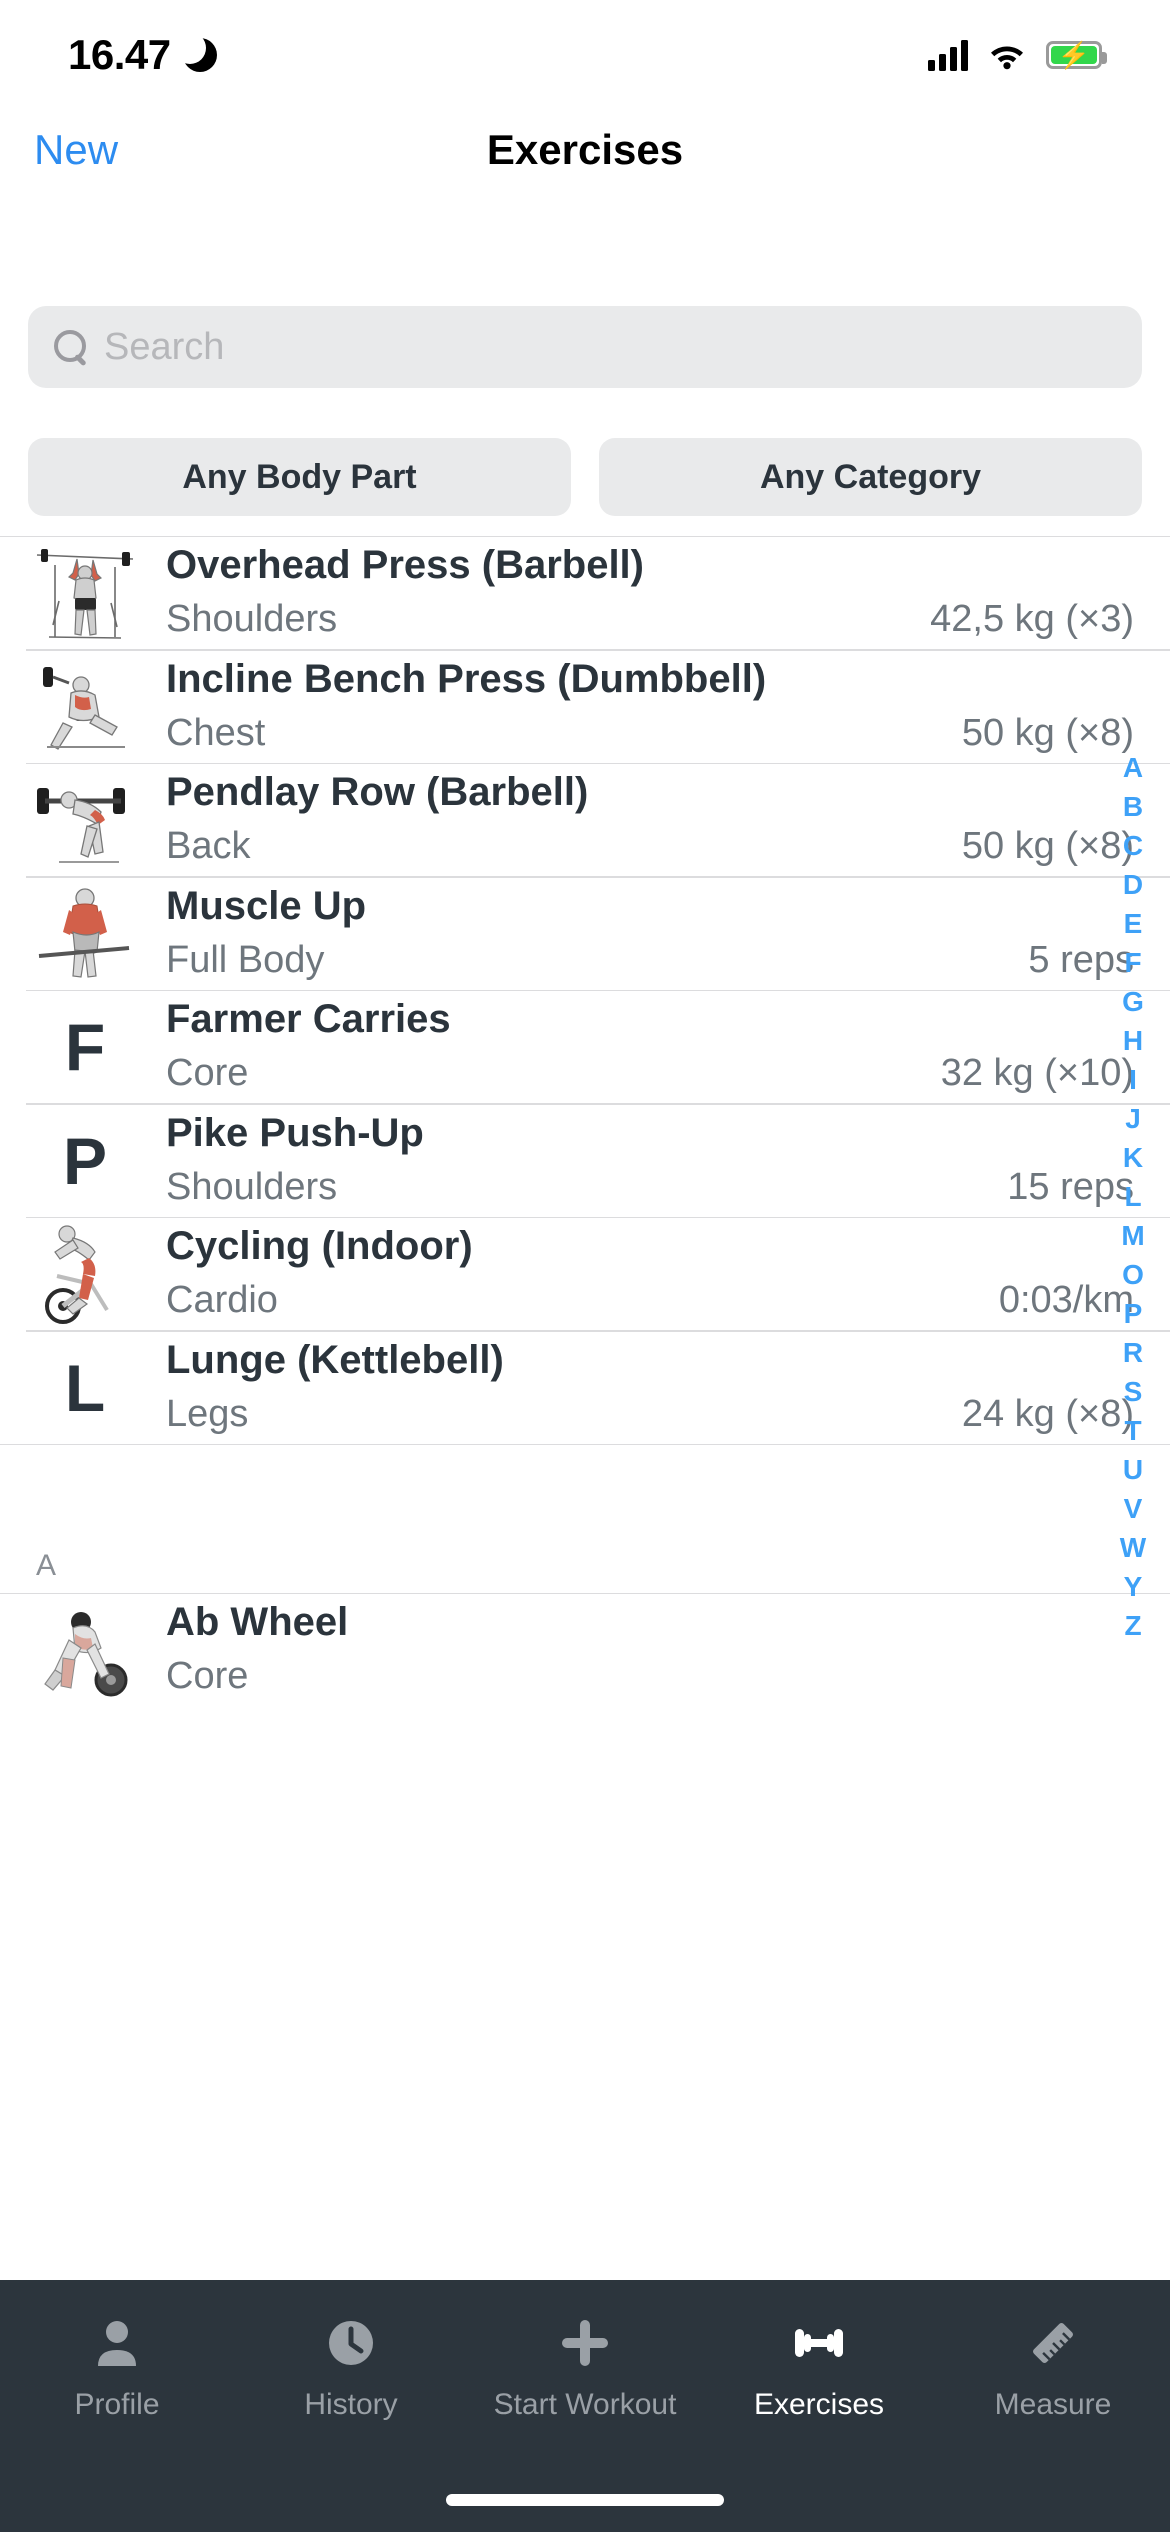 The height and width of the screenshot is (2532, 1170). I want to click on letter-placeholder-label: P, so click(85, 1160).